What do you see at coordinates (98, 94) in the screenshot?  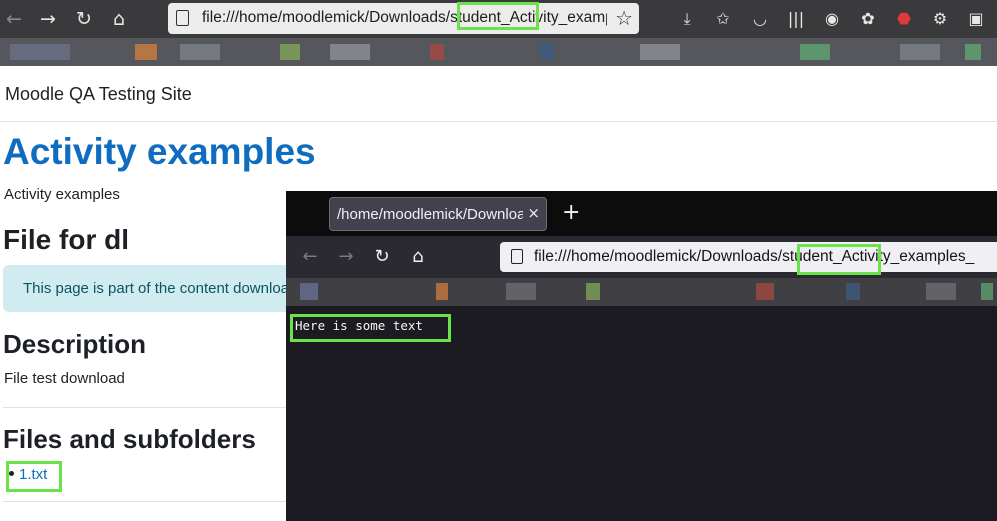 I see `site-name: Moodle QA Testing Site` at bounding box center [98, 94].